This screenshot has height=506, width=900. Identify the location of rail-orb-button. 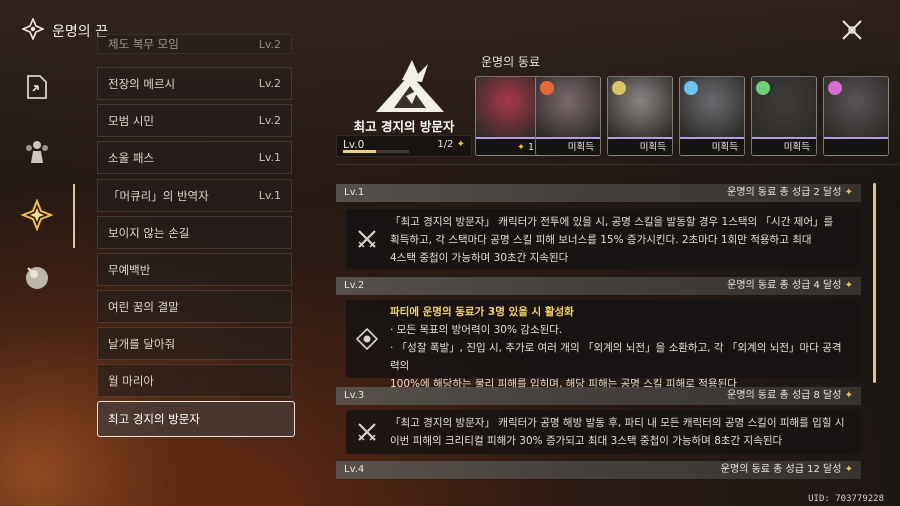
(37, 277).